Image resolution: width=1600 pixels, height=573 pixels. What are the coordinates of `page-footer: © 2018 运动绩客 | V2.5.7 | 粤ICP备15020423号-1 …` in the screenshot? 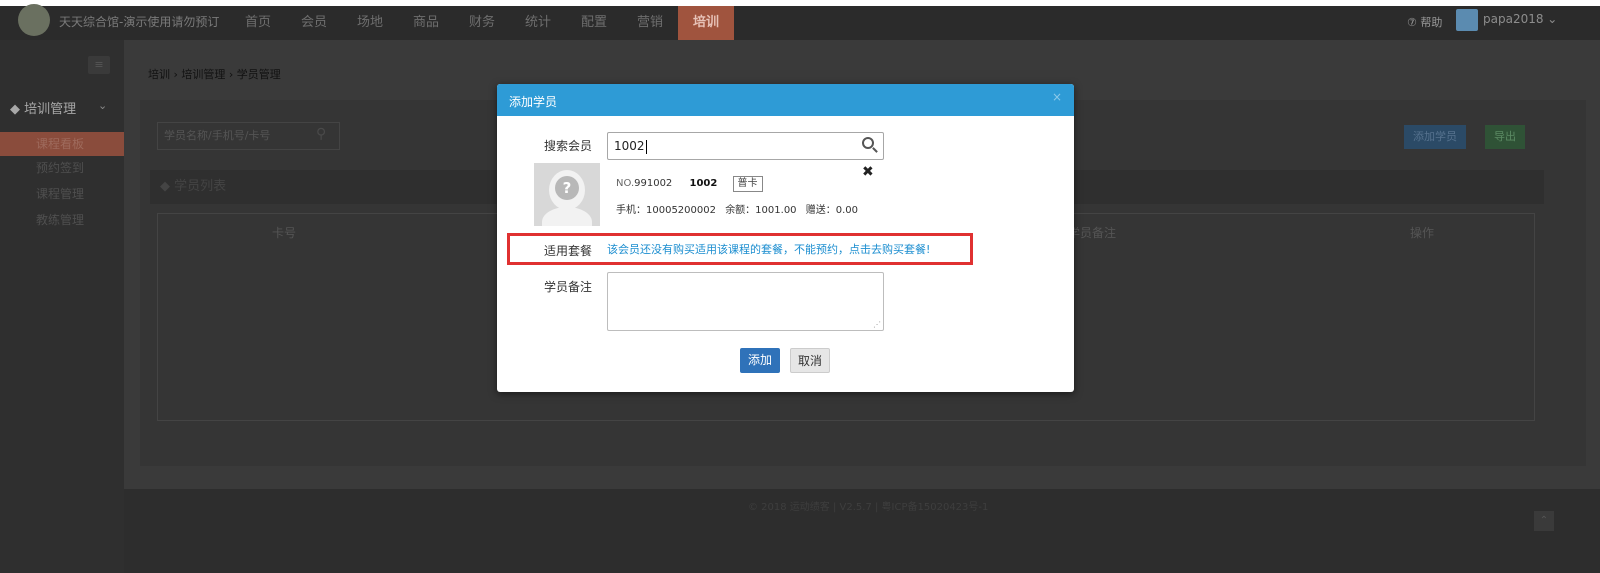 It's located at (862, 531).